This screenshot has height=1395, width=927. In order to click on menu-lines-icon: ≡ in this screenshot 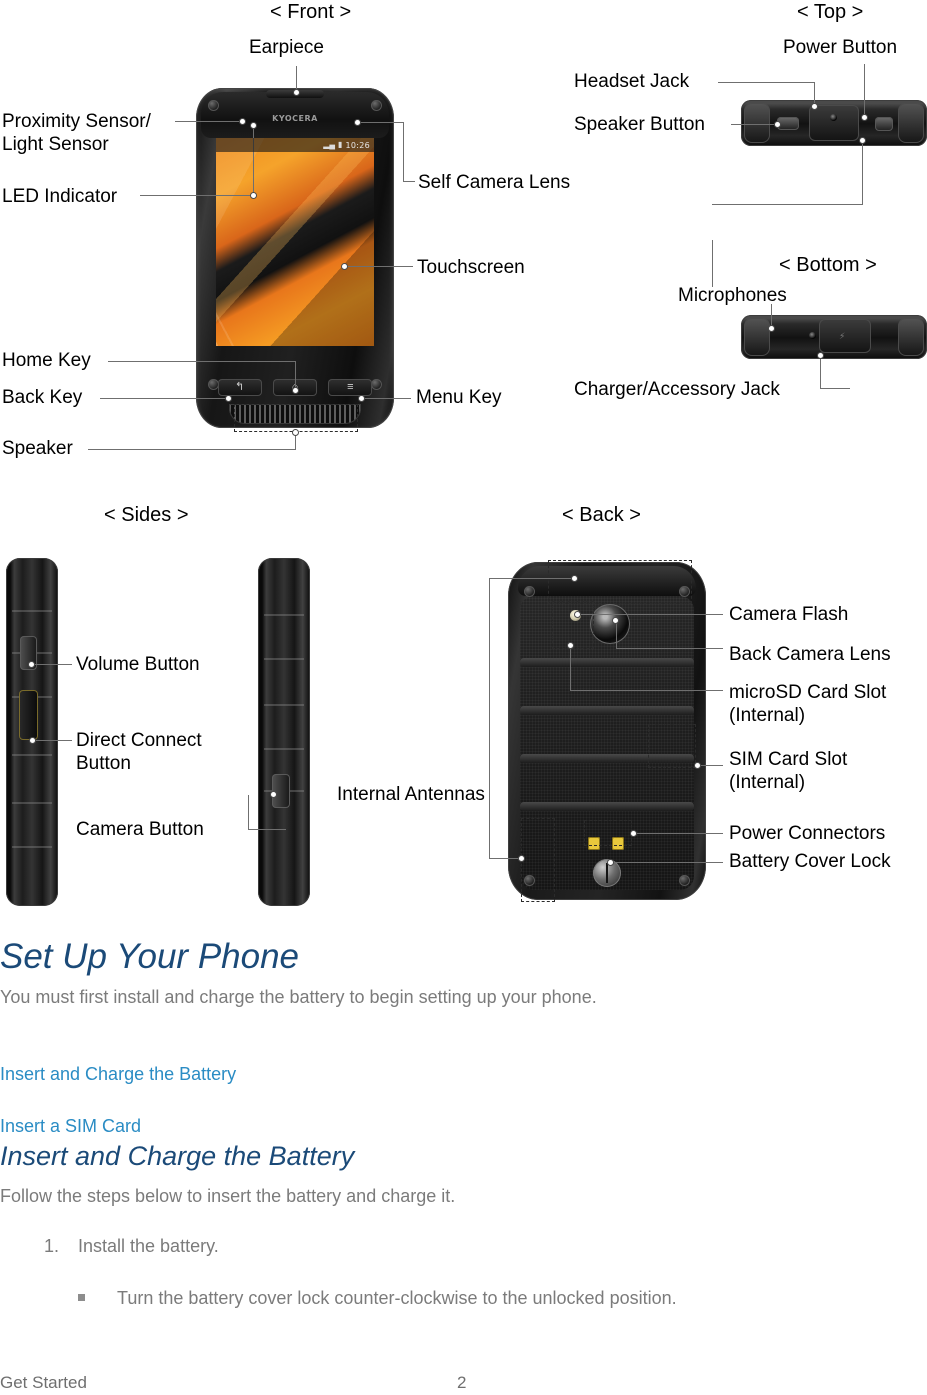, I will do `click(350, 386)`.